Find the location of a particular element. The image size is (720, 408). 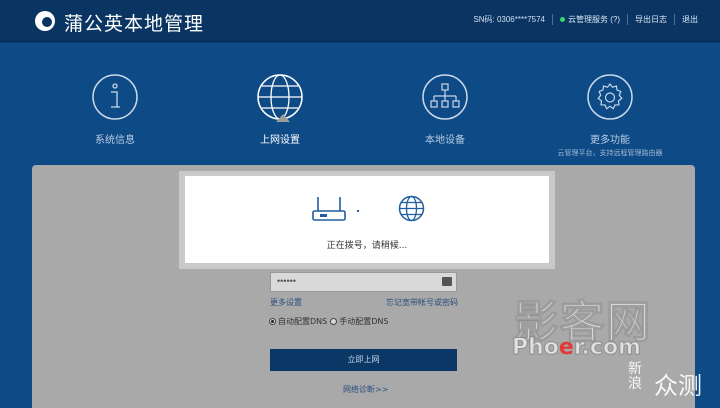

active-tab-indicator is located at coordinates (283, 118).